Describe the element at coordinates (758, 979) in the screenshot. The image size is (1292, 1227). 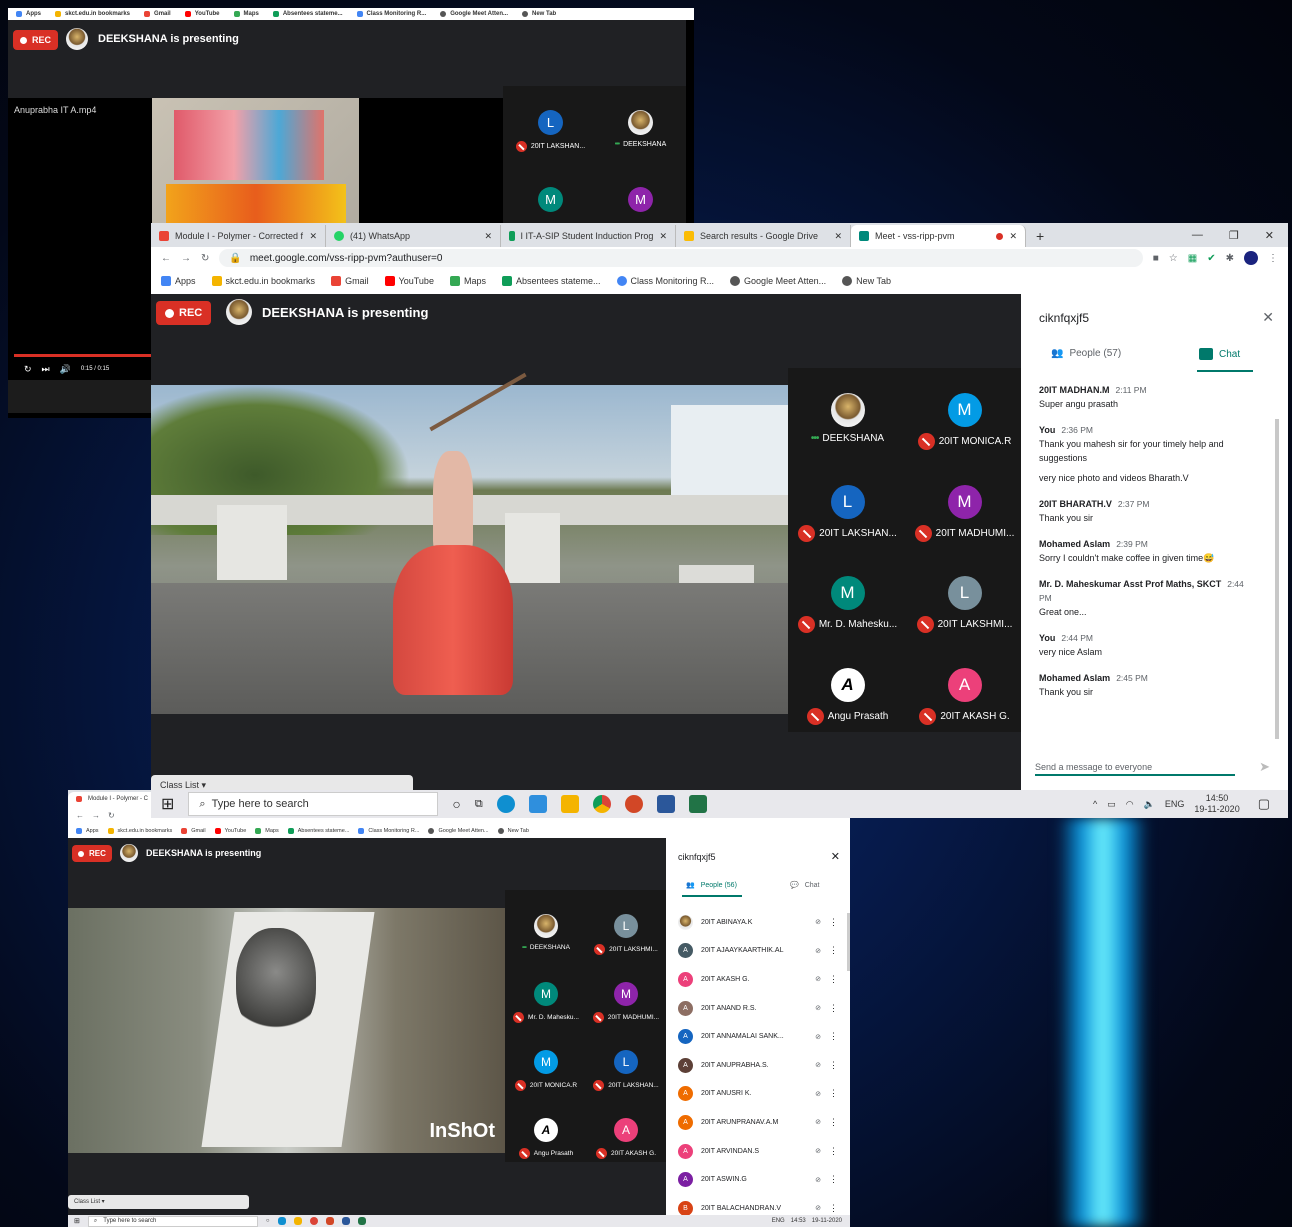
I see `people-list-item: A 20IT AKASH G. ⊘ ⋮` at that location.